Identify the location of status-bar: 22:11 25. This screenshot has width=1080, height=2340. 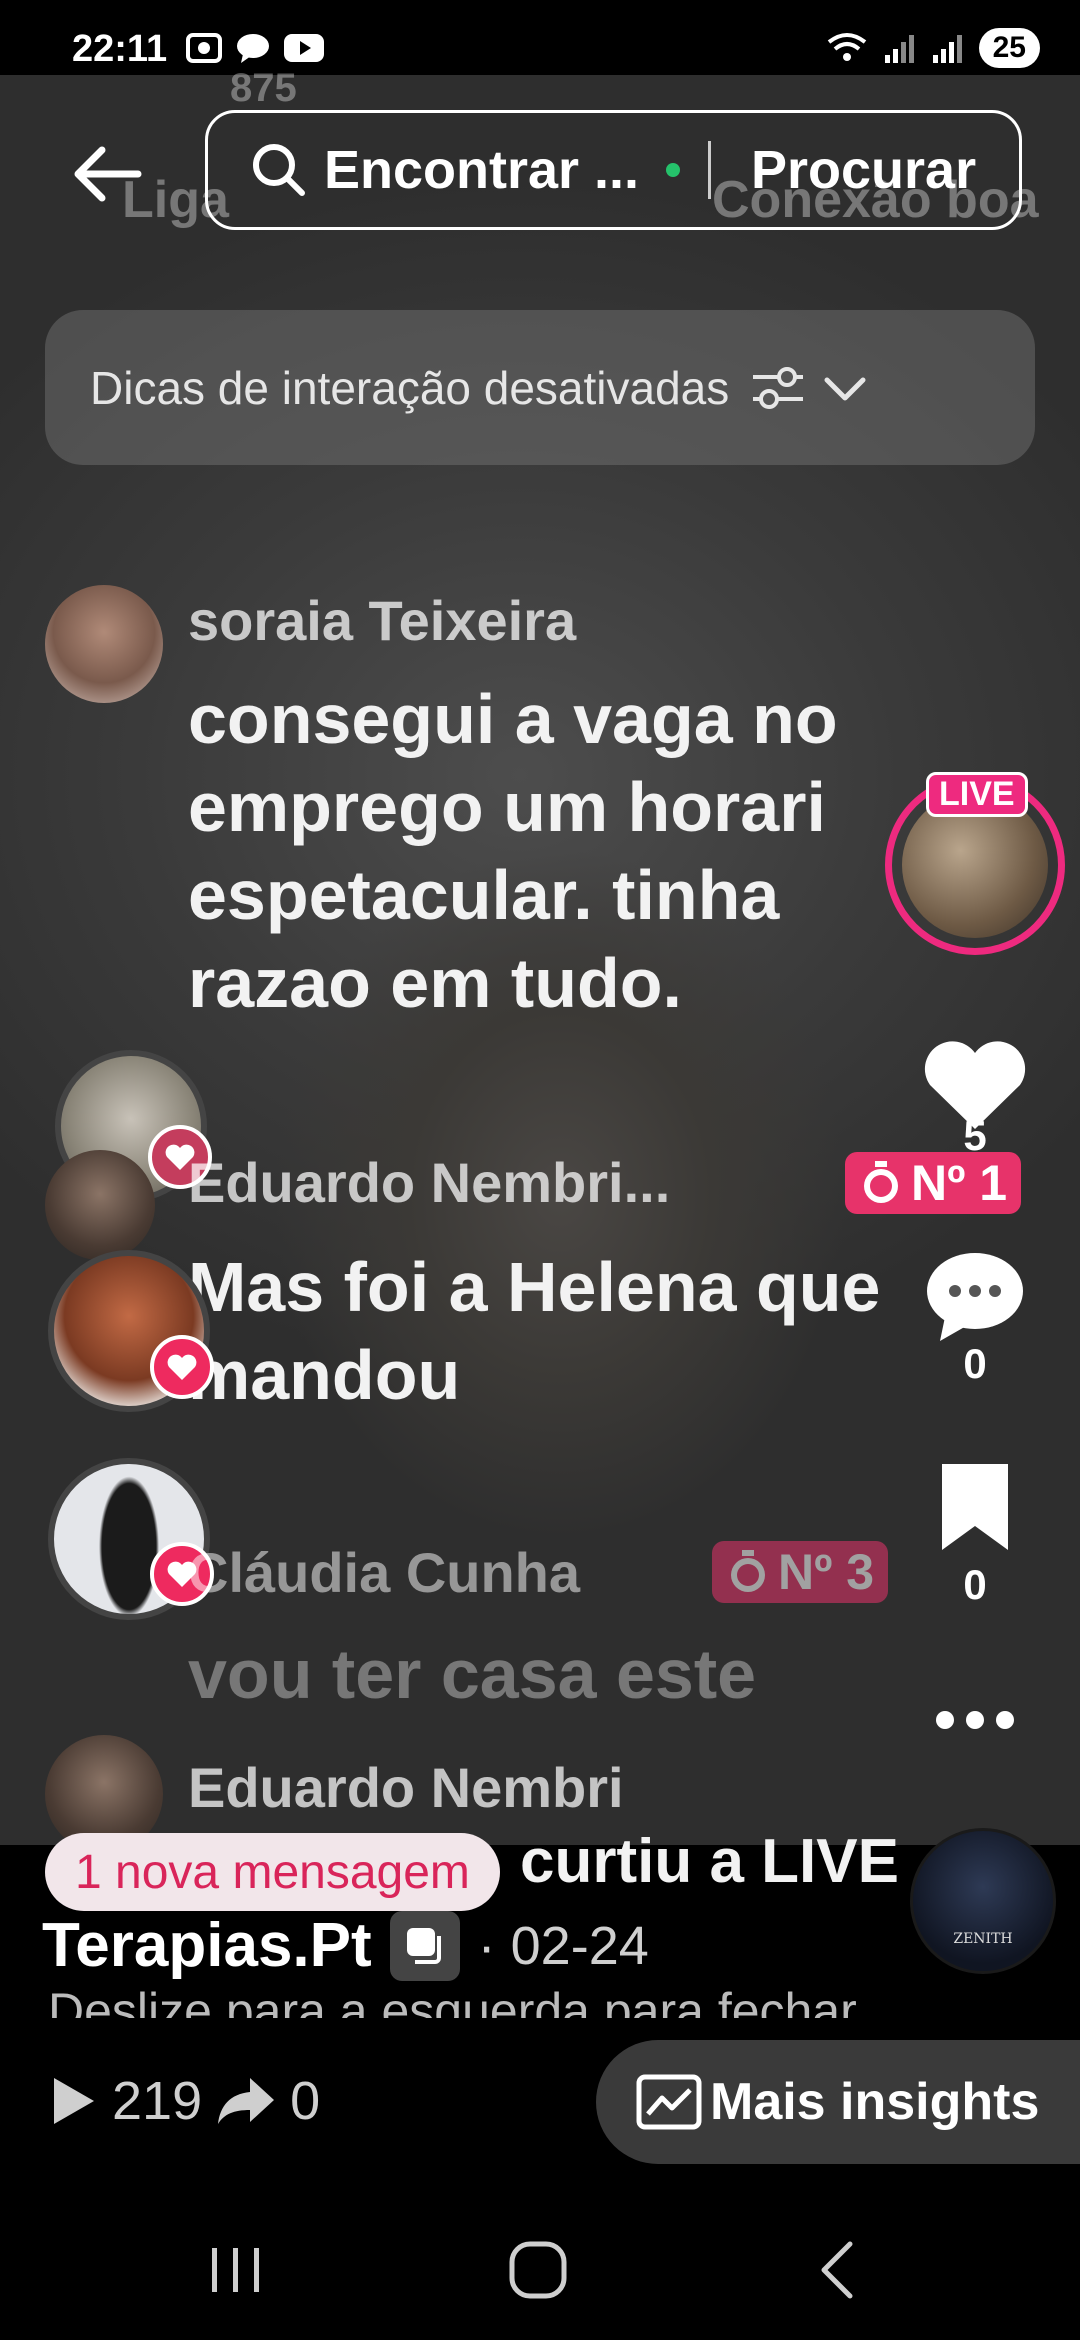
(540, 37).